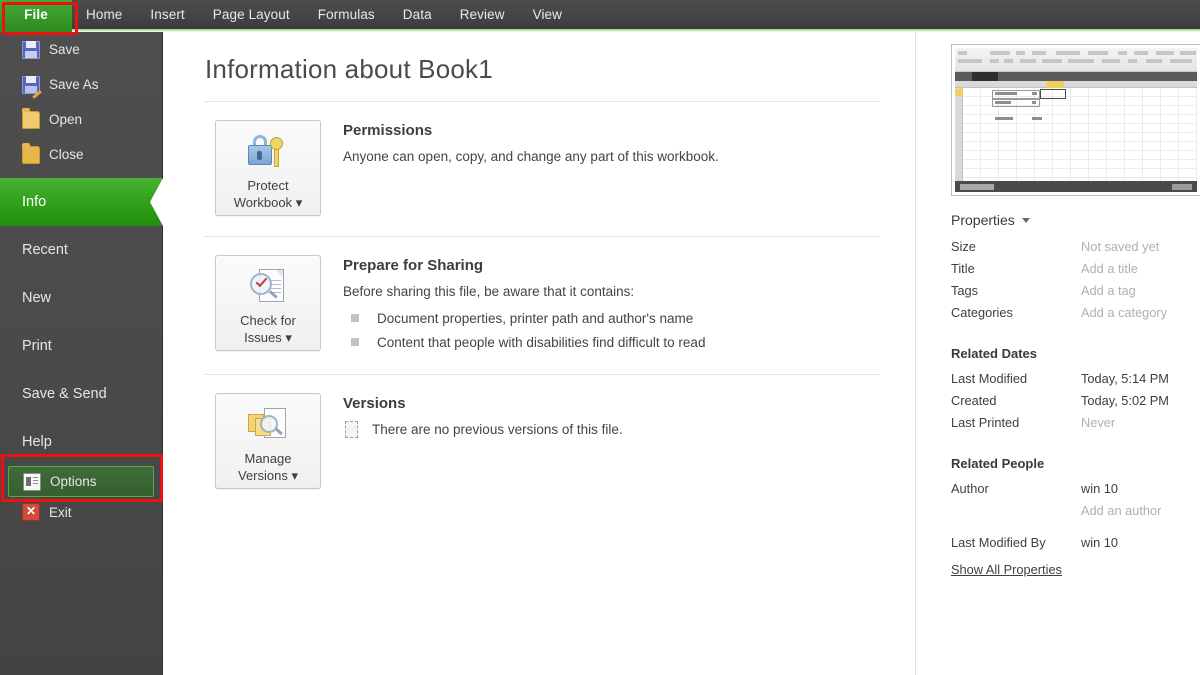 Image resolution: width=1200 pixels, height=675 pixels. Describe the element at coordinates (1006, 569) in the screenshot. I see `show-all-properties-link: Show All Properties` at that location.